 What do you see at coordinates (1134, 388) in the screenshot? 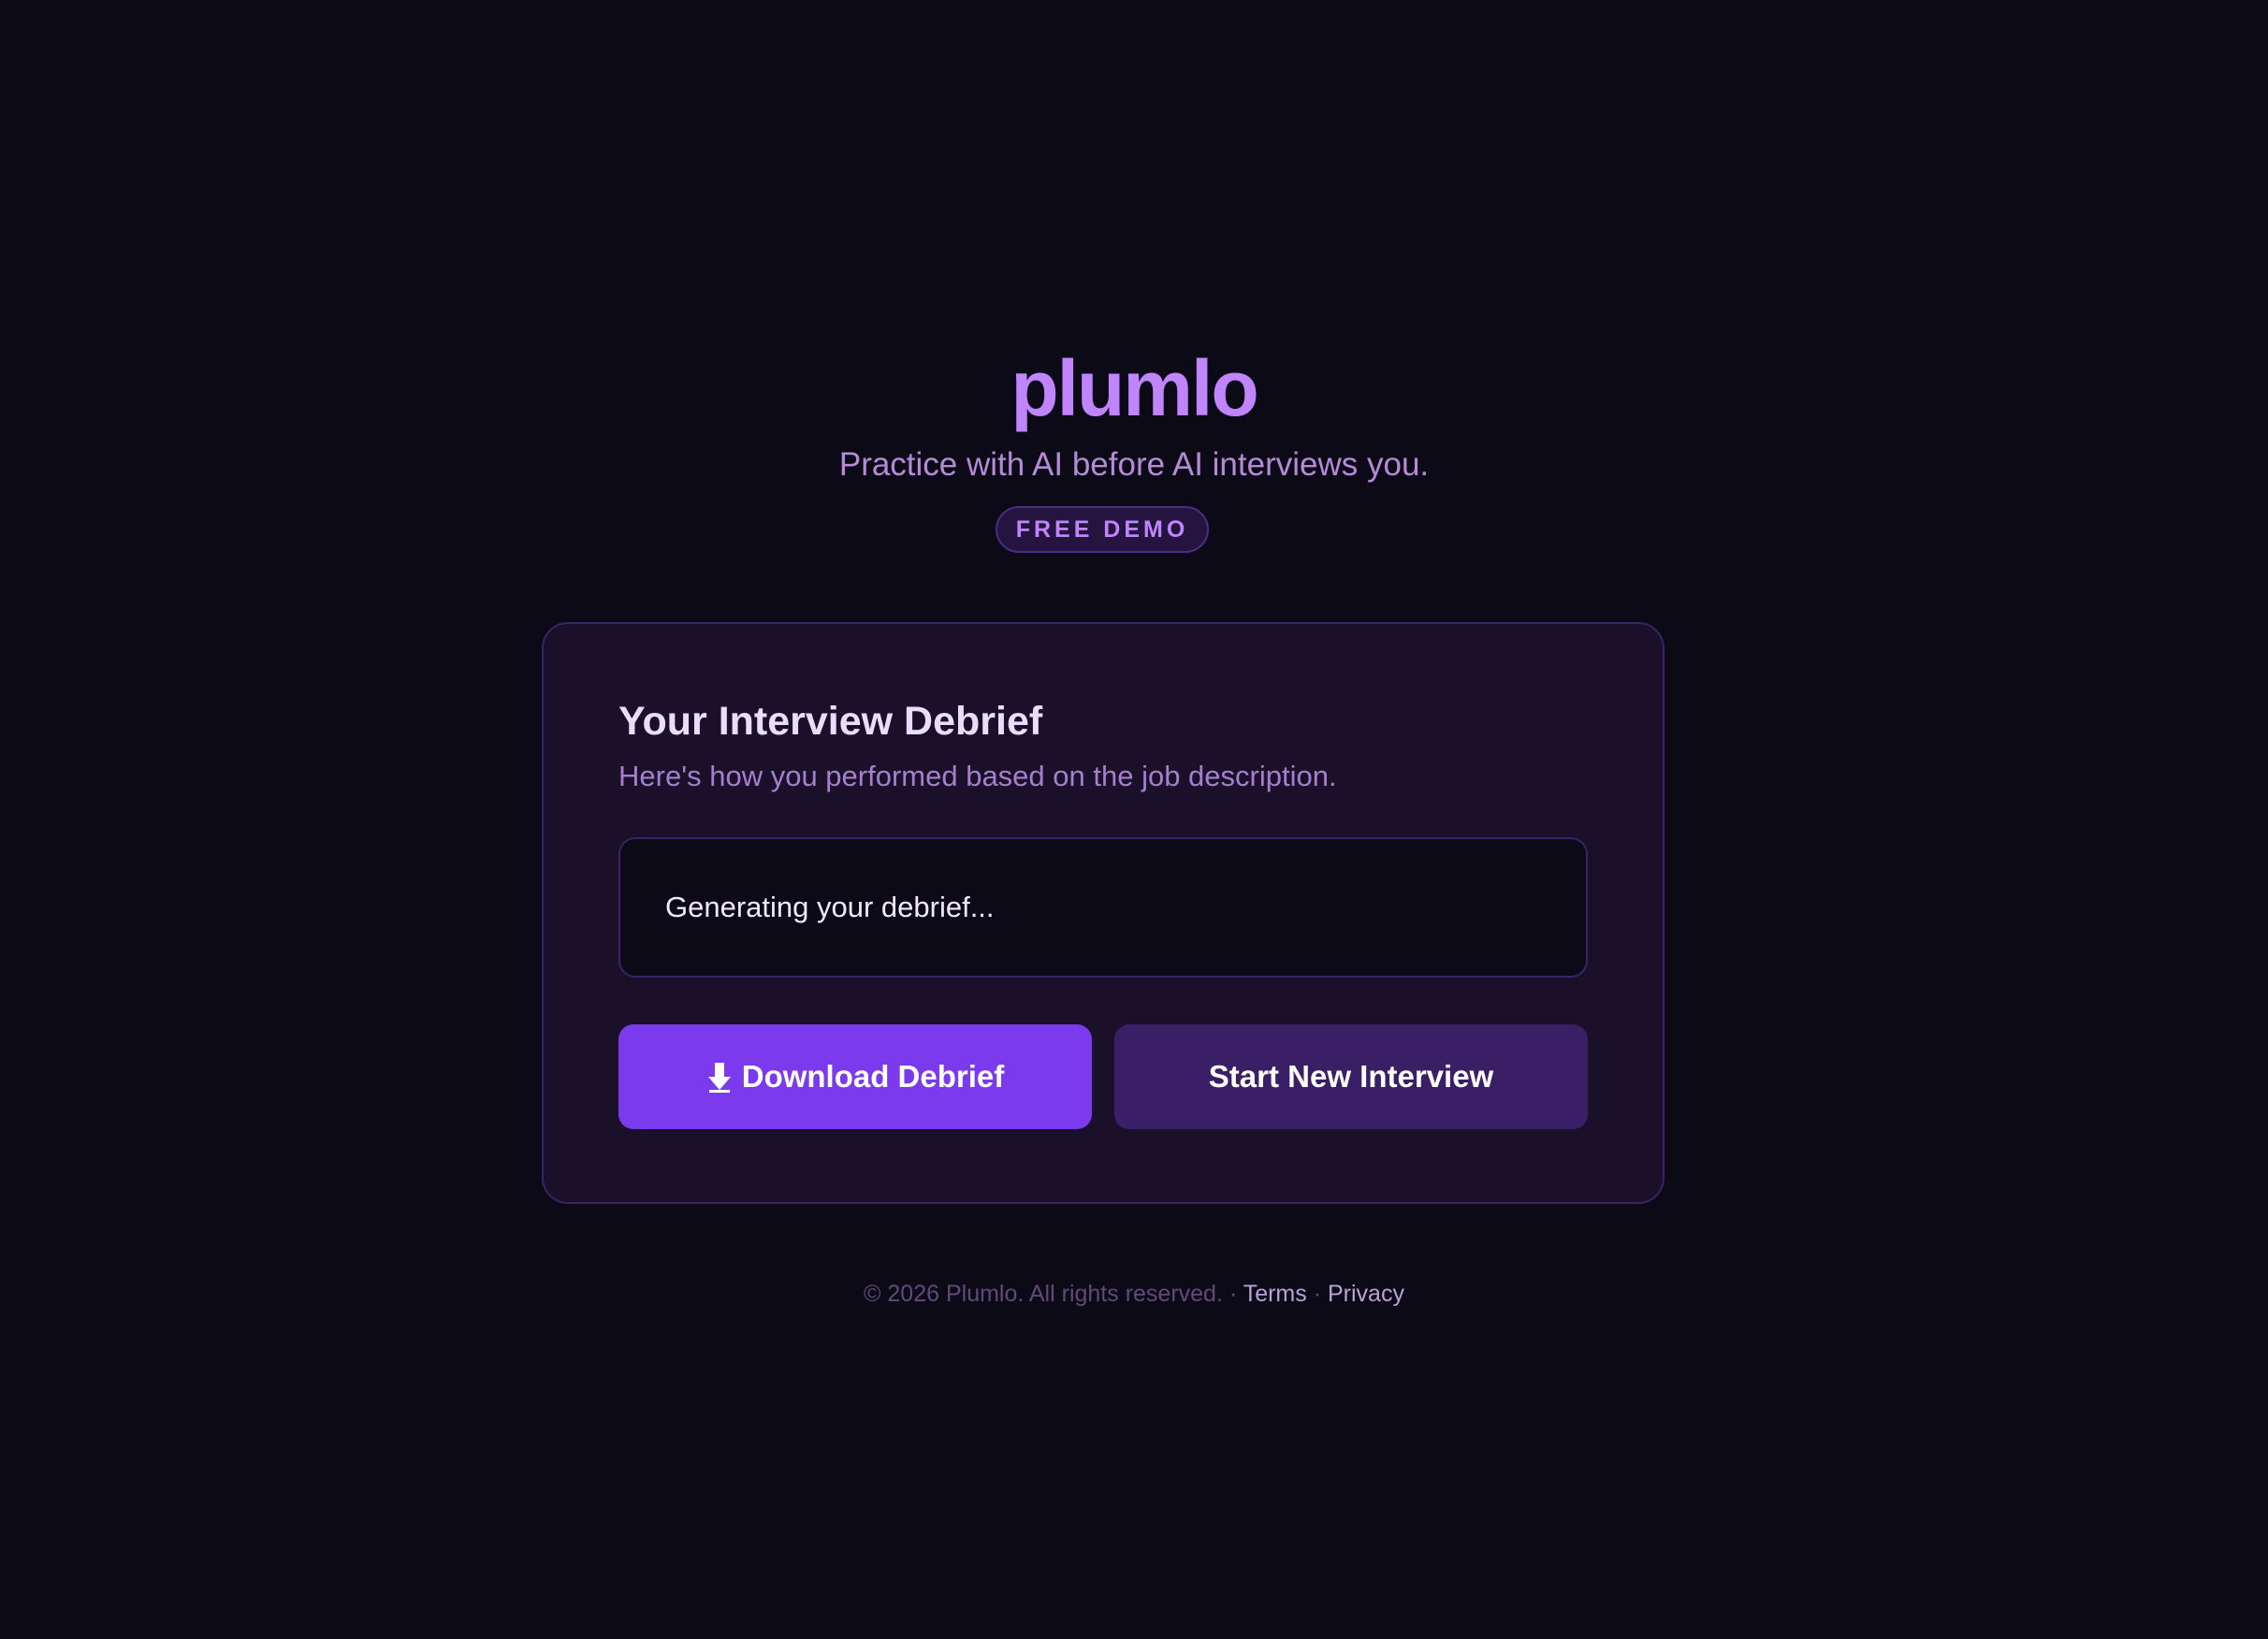
I see `brand-logo: plumlo` at bounding box center [1134, 388].